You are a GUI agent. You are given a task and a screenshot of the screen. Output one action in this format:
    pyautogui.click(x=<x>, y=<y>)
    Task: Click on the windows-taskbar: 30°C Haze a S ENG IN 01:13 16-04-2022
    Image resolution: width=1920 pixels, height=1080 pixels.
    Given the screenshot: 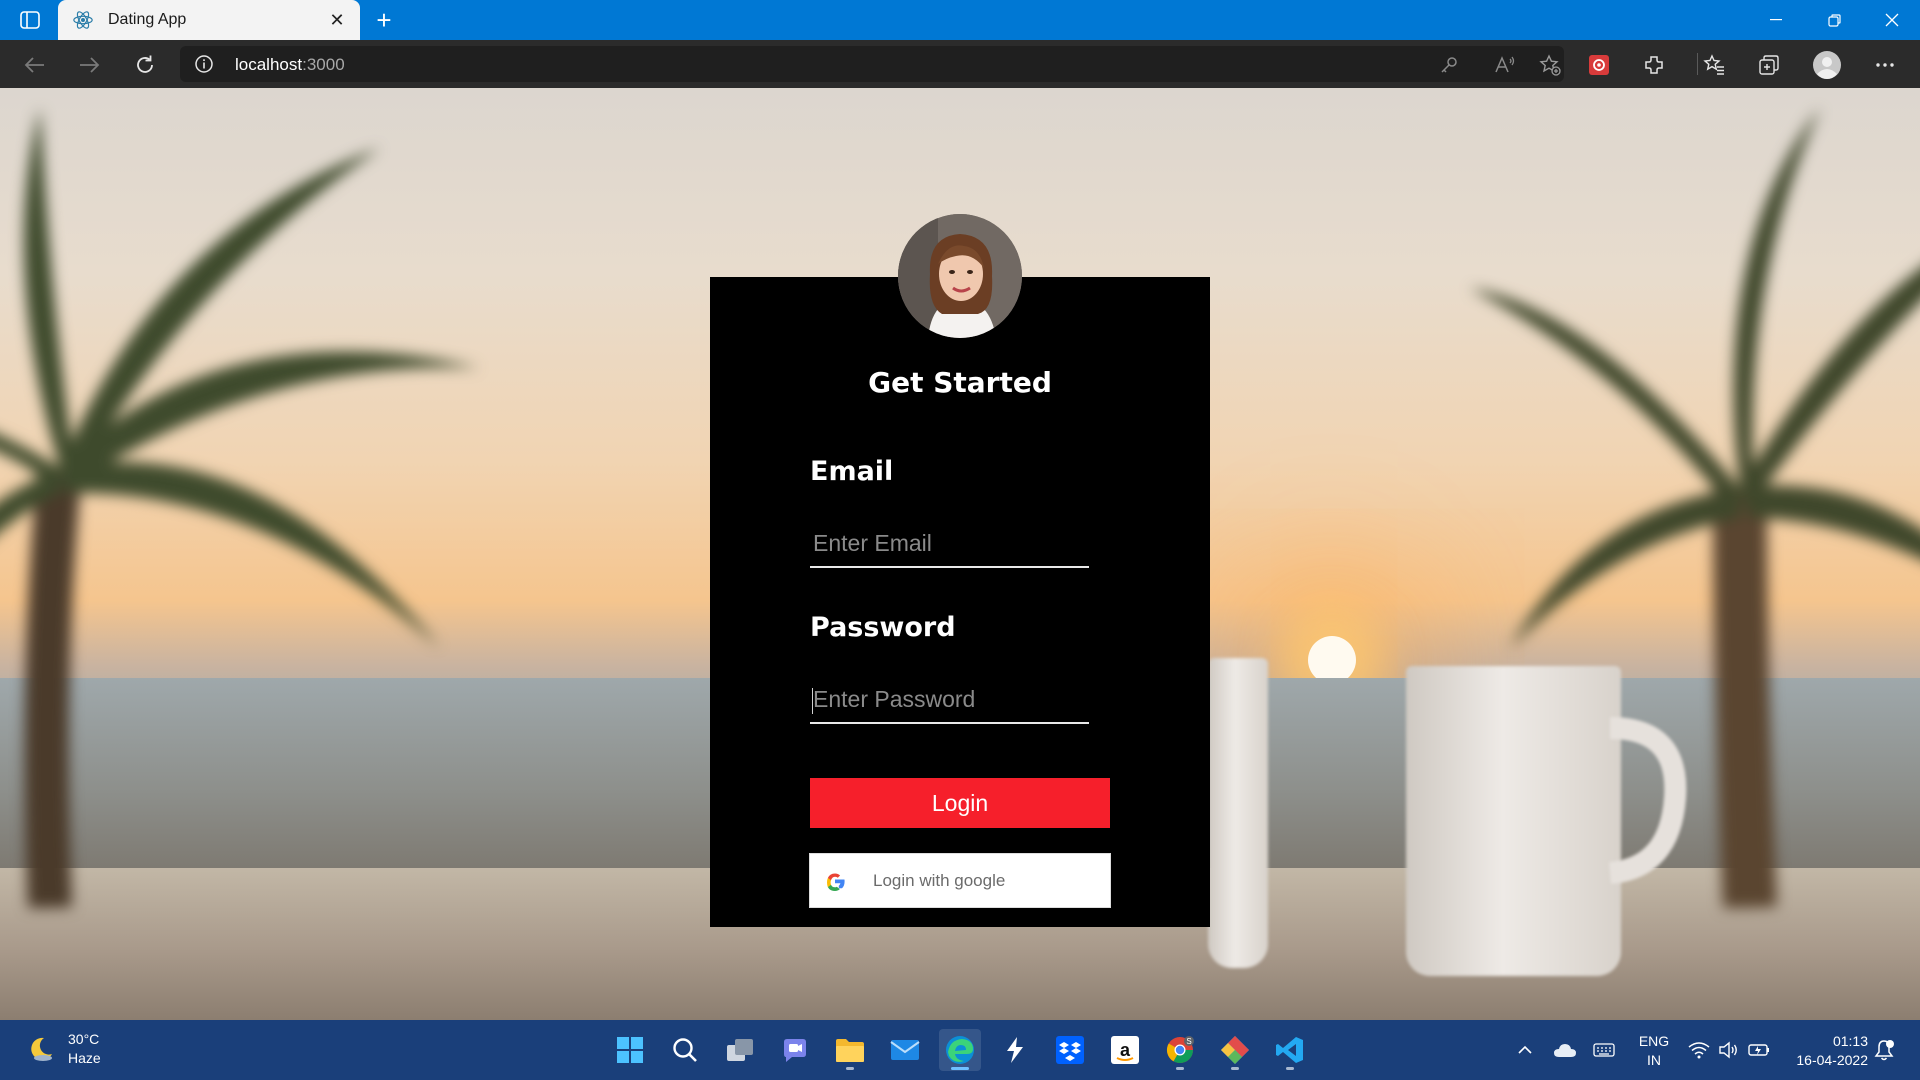 What is the action you would take?
    pyautogui.click(x=960, y=1050)
    